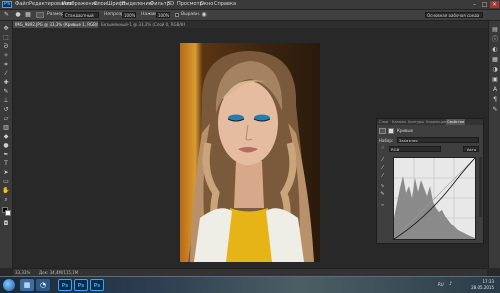 The height and width of the screenshot is (293, 500). Describe the element at coordinates (484, 4) in the screenshot. I see `maximize-icon: □` at that location.